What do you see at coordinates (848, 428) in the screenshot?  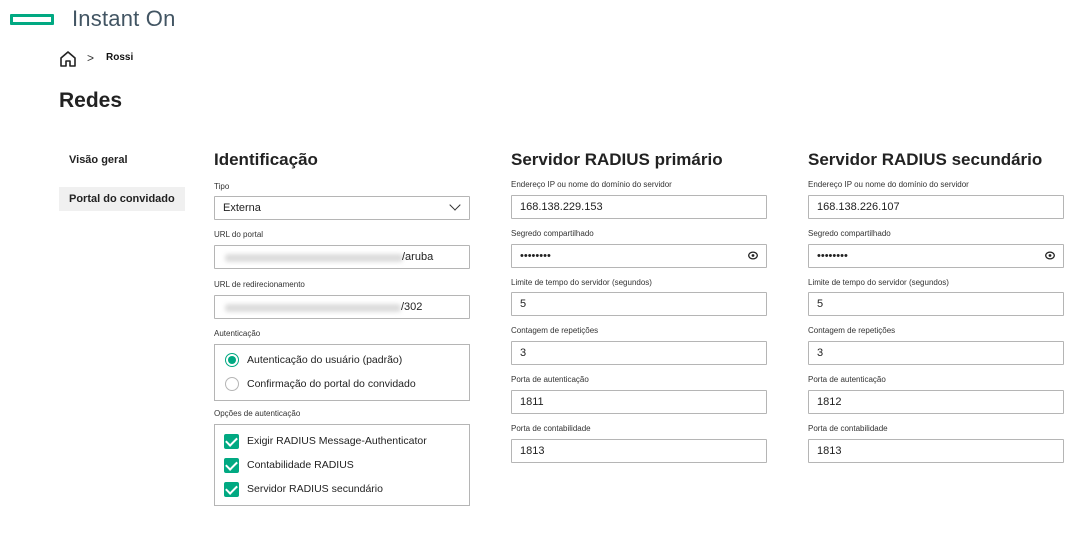 I see `secondary-acct-port-label: Porta de contabilidade` at bounding box center [848, 428].